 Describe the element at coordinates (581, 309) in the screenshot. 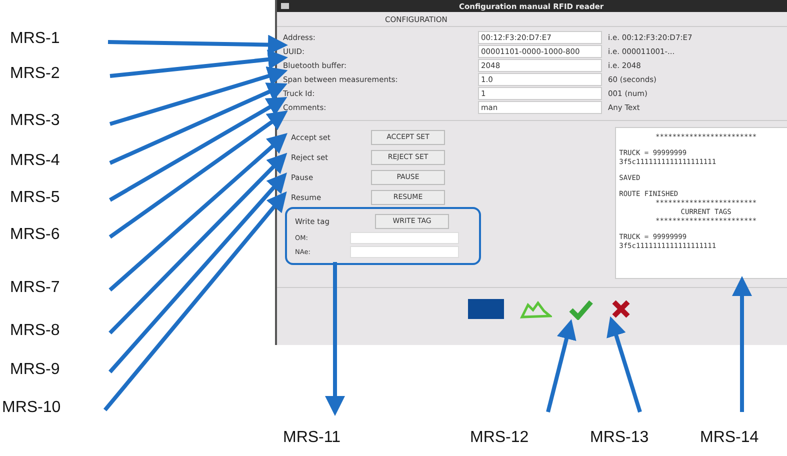

I see `check-icon` at that location.